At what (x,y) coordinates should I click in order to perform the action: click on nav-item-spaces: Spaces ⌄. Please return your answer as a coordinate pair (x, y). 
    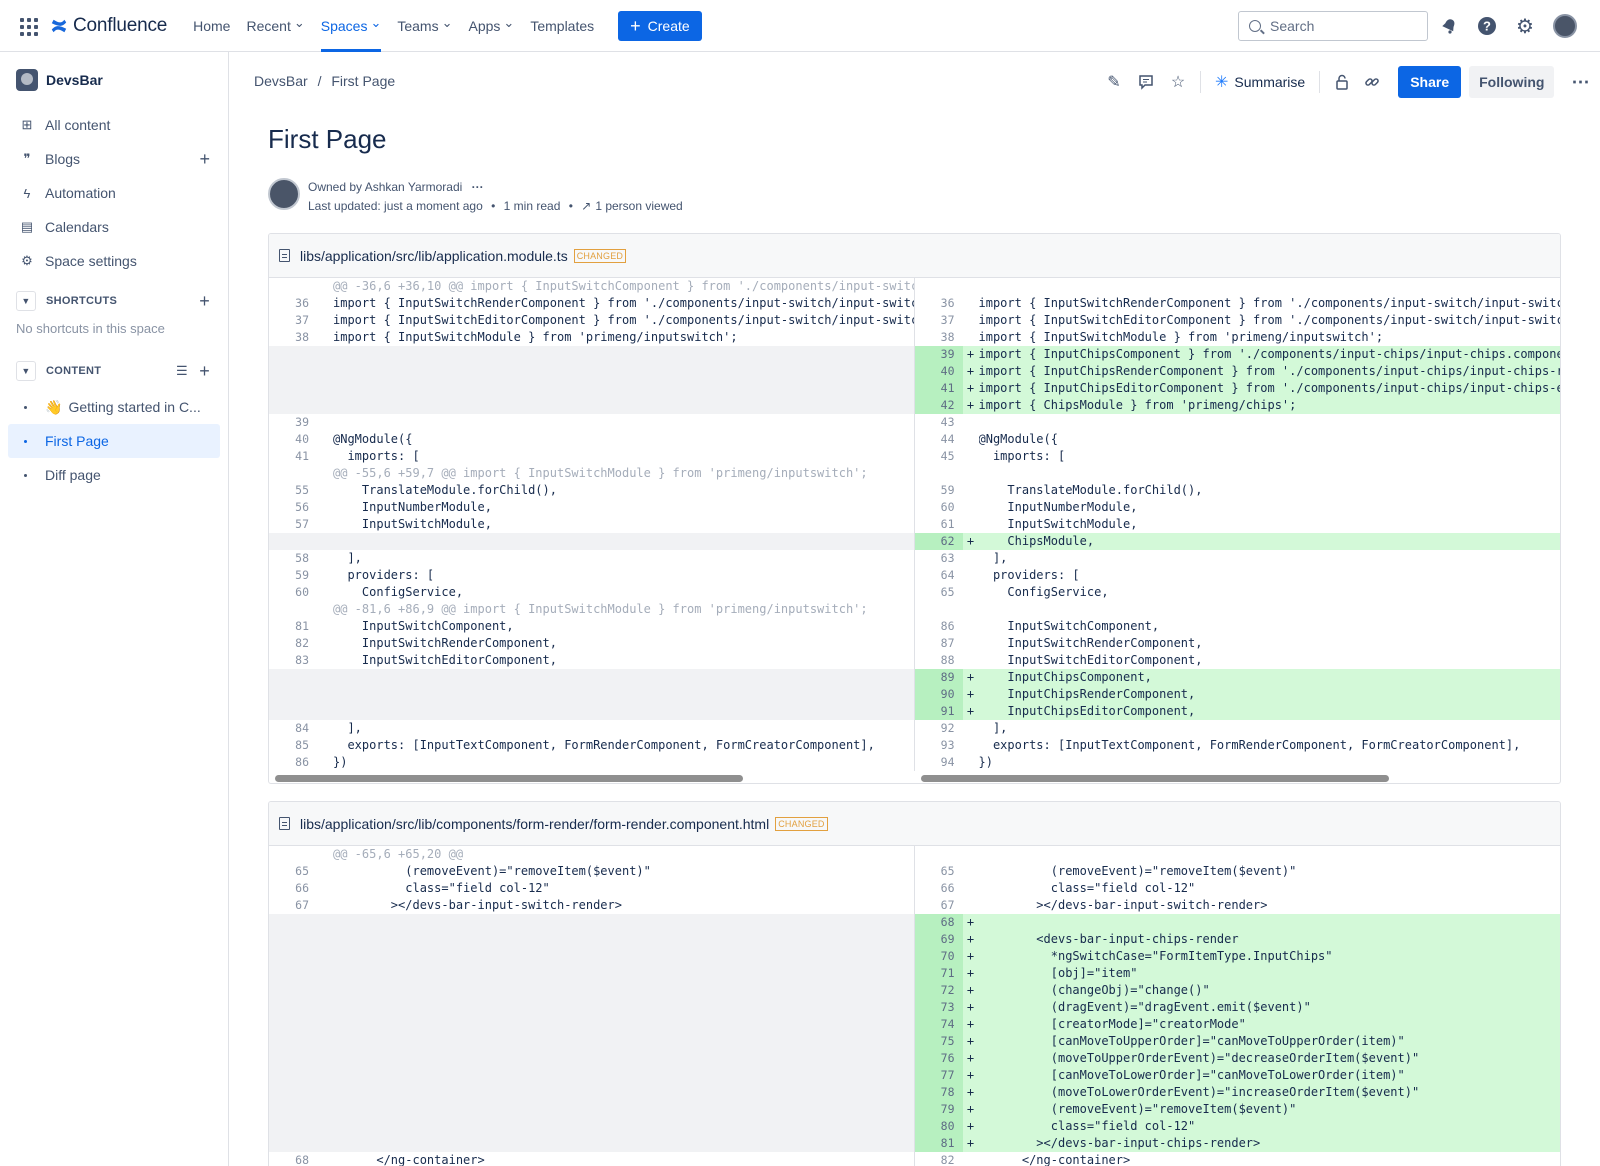
    Looking at the image, I should click on (351, 26).